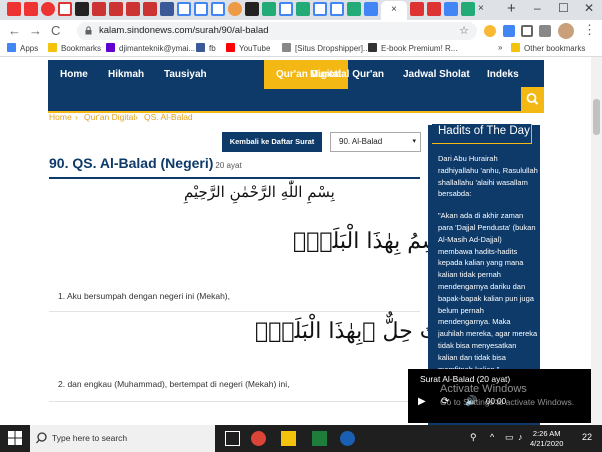 This screenshot has height=452, width=602. I want to click on tray-chevron-icon: ^, so click(492, 437).